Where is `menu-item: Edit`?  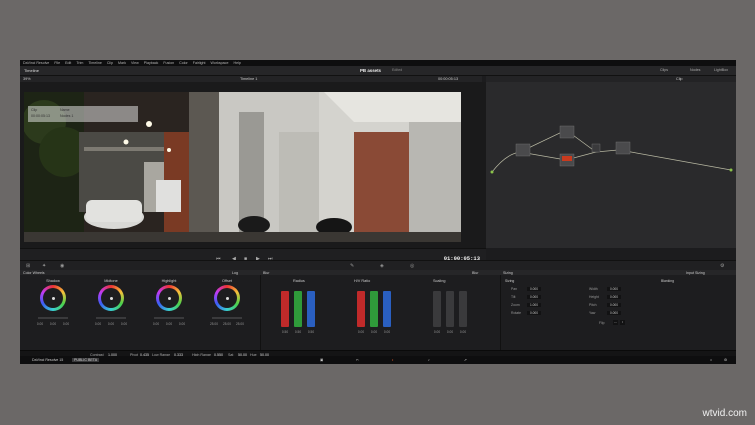
menu-item: Edit is located at coordinates (68, 63).